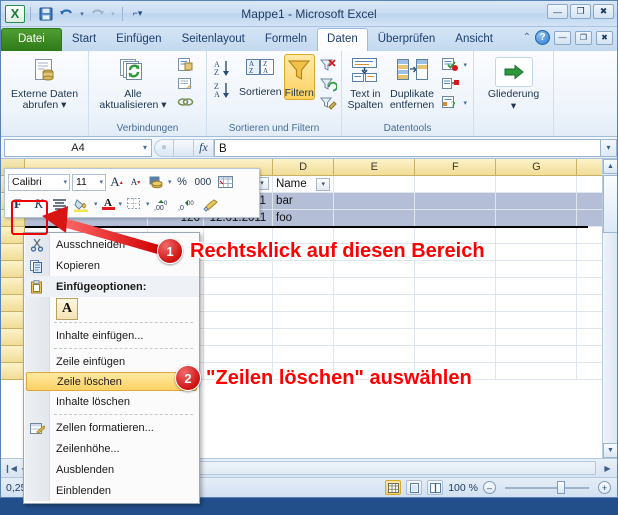 The width and height of the screenshot is (618, 515). Describe the element at coordinates (537, 167) in the screenshot. I see `column-header-G: G` at that location.